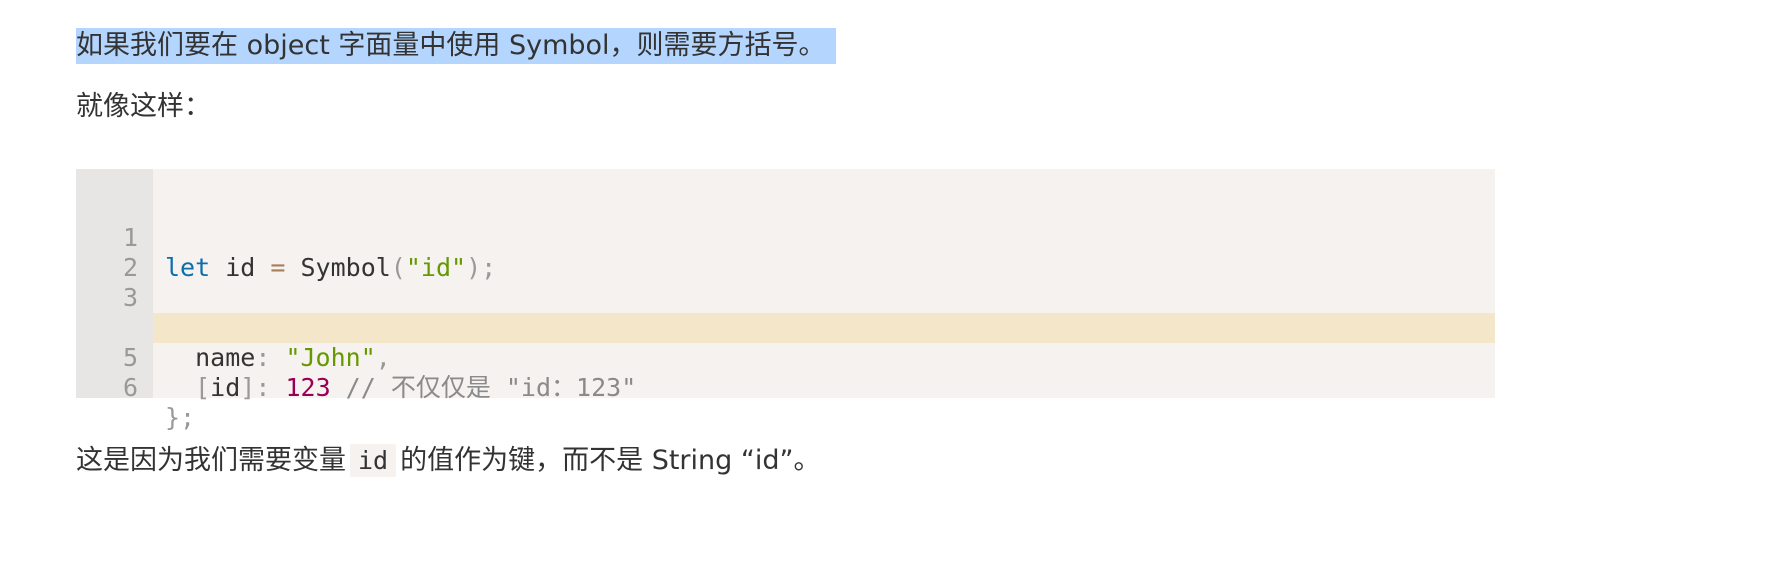  I want to click on punctuation: :, so click(263, 387).